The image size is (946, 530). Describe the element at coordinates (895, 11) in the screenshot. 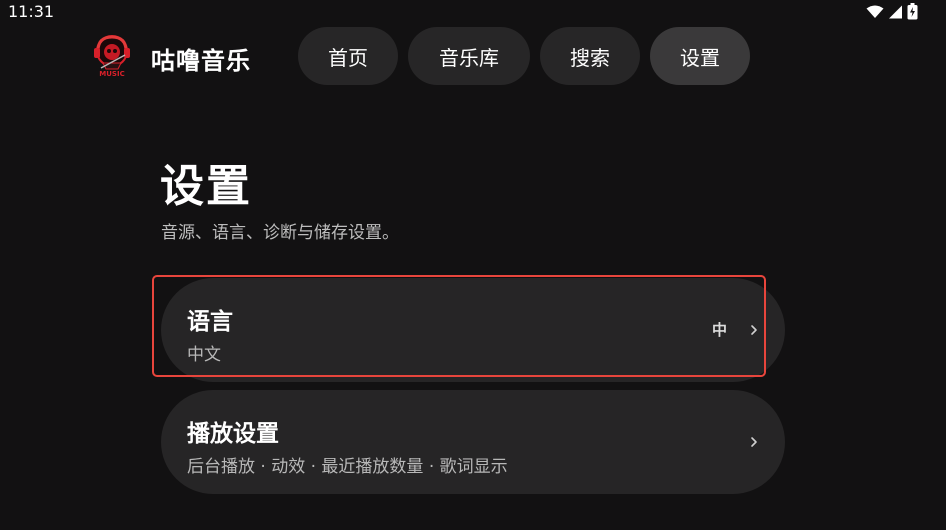

I see `cellular-signal-icon` at that location.